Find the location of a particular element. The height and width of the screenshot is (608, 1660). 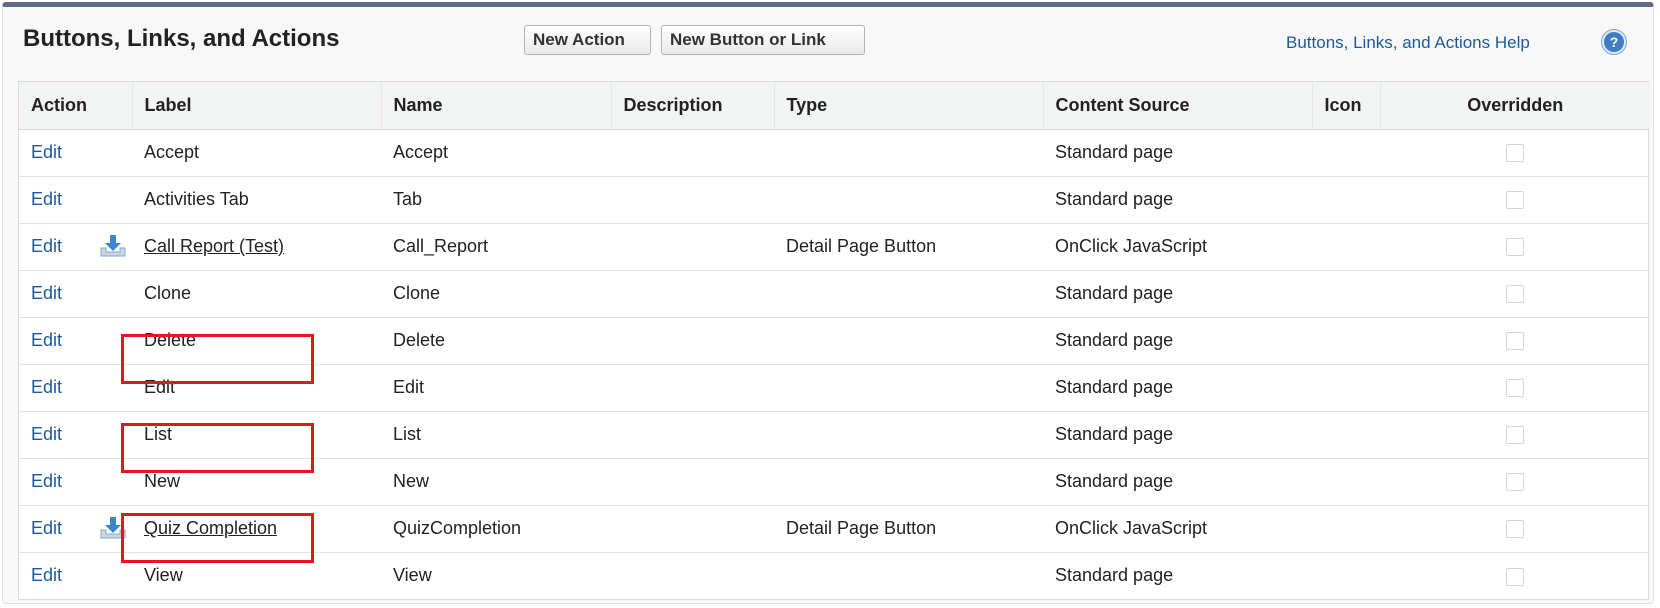

column-header-description: Description is located at coordinates (692, 106).